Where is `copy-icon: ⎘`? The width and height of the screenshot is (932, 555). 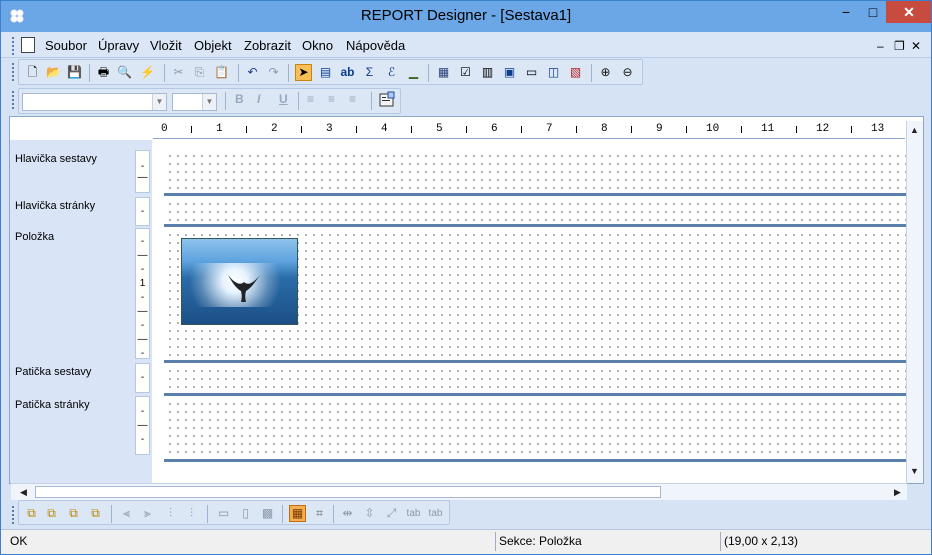
copy-icon: ⎘ is located at coordinates (199, 72).